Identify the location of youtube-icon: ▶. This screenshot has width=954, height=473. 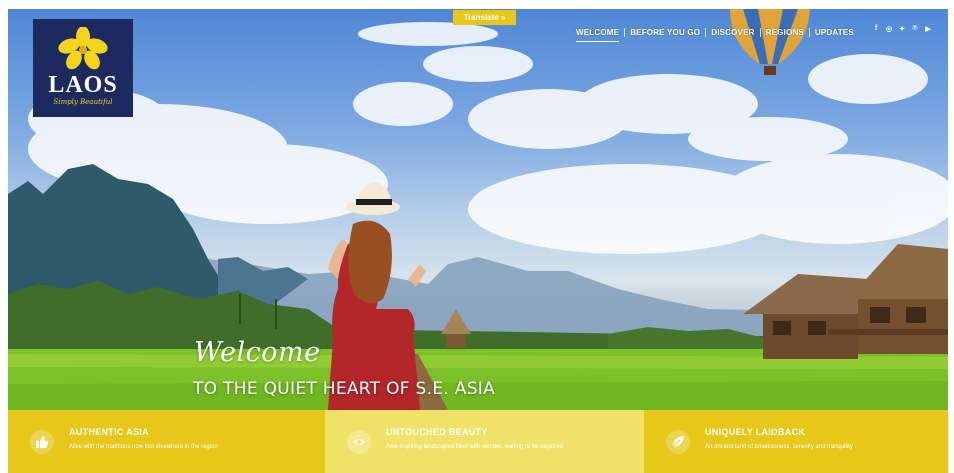
(928, 29).